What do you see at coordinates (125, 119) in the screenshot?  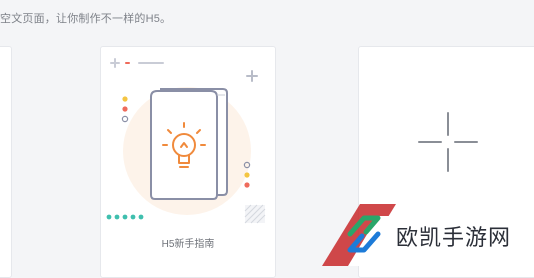 I see `dot-outline` at bounding box center [125, 119].